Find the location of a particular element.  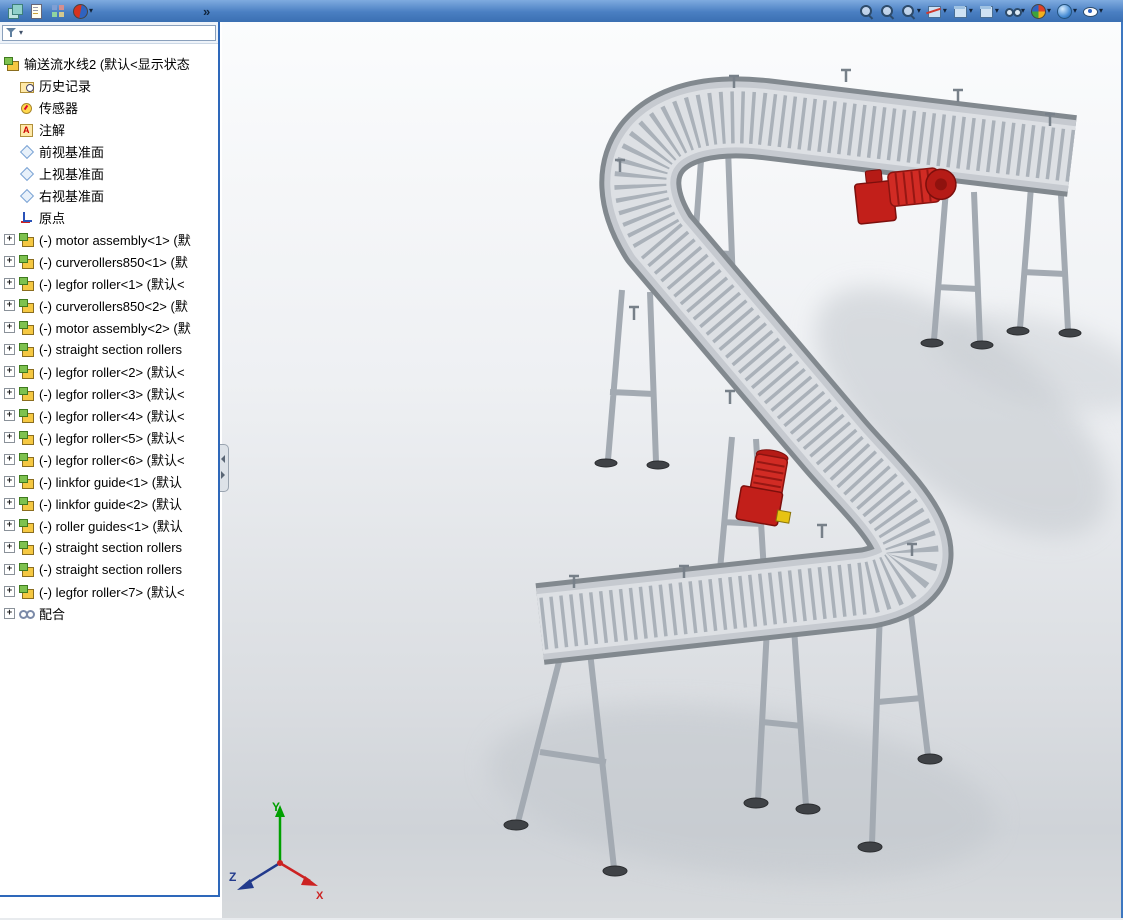

file-open-button is located at coordinates (36, 11).